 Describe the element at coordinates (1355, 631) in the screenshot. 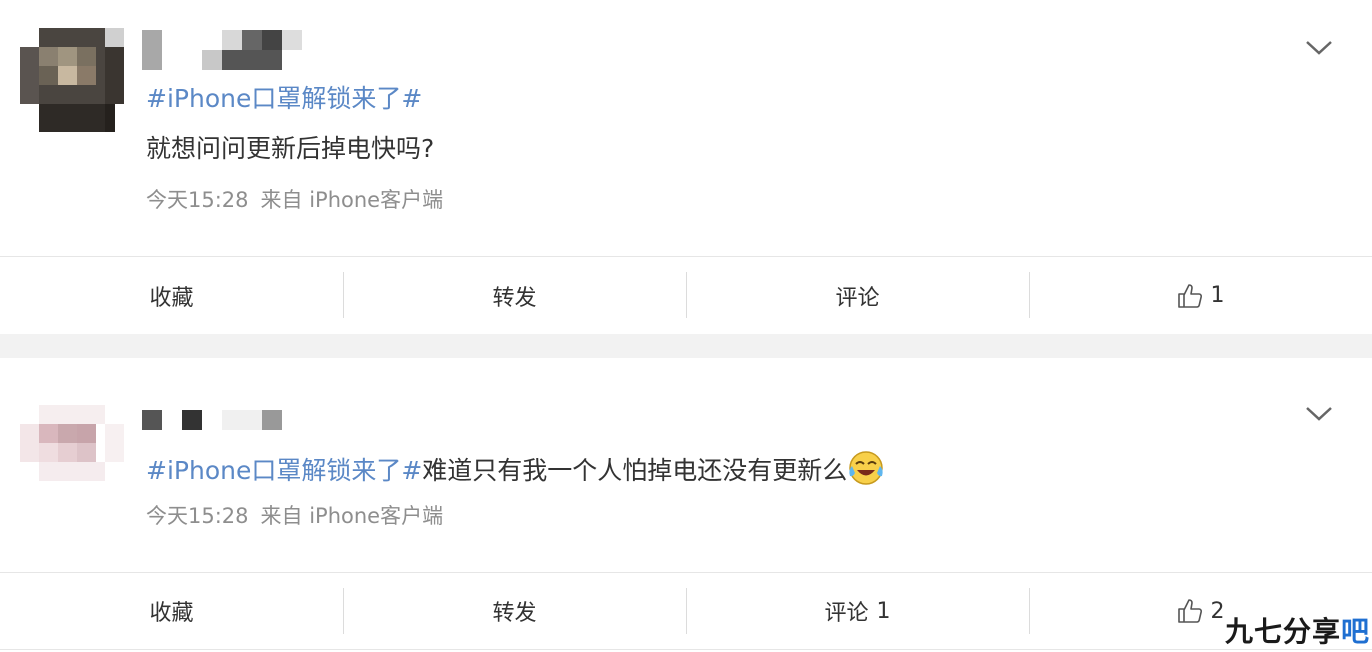

I see `watermark-accent: 吧` at that location.